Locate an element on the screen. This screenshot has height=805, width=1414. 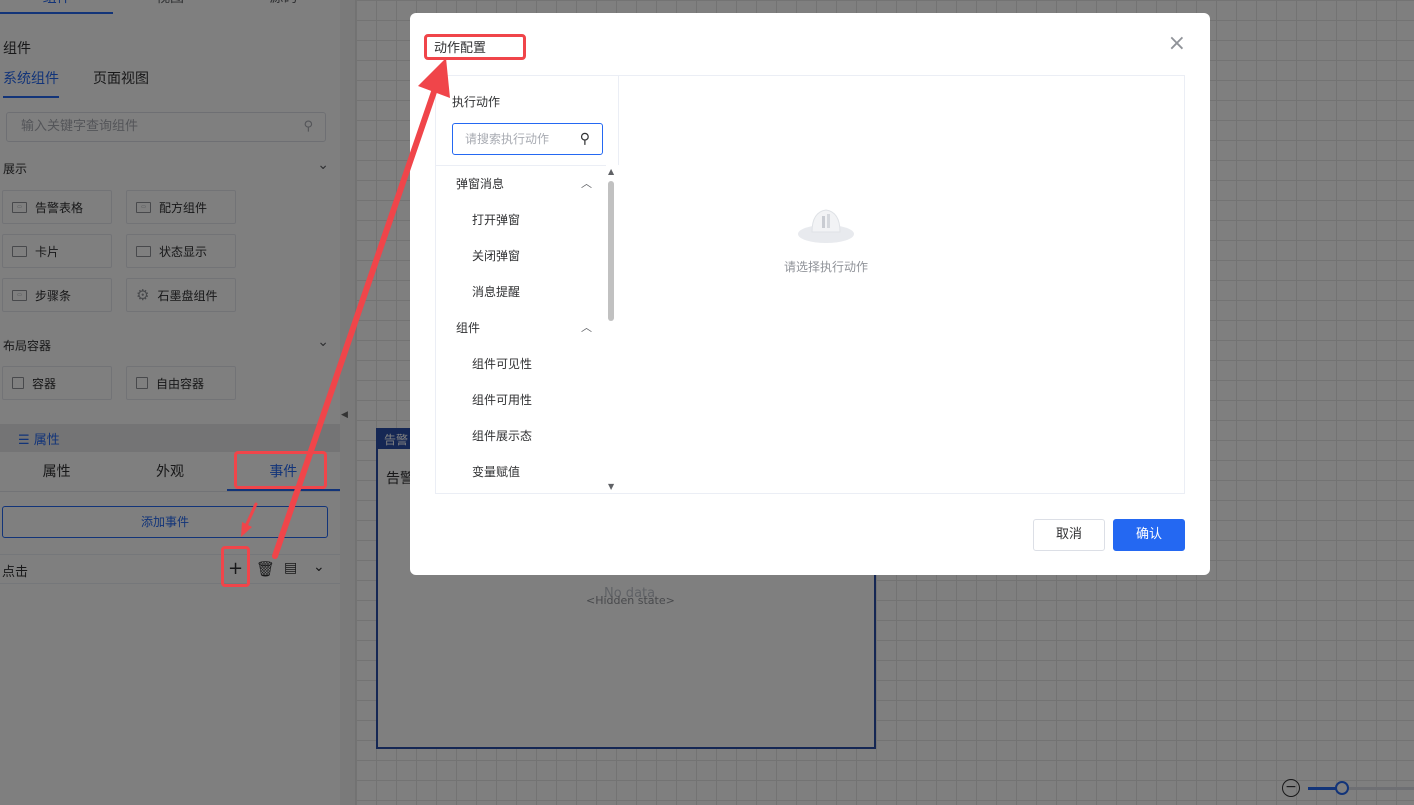
highlight-plus-button is located at coordinates (235, 566).